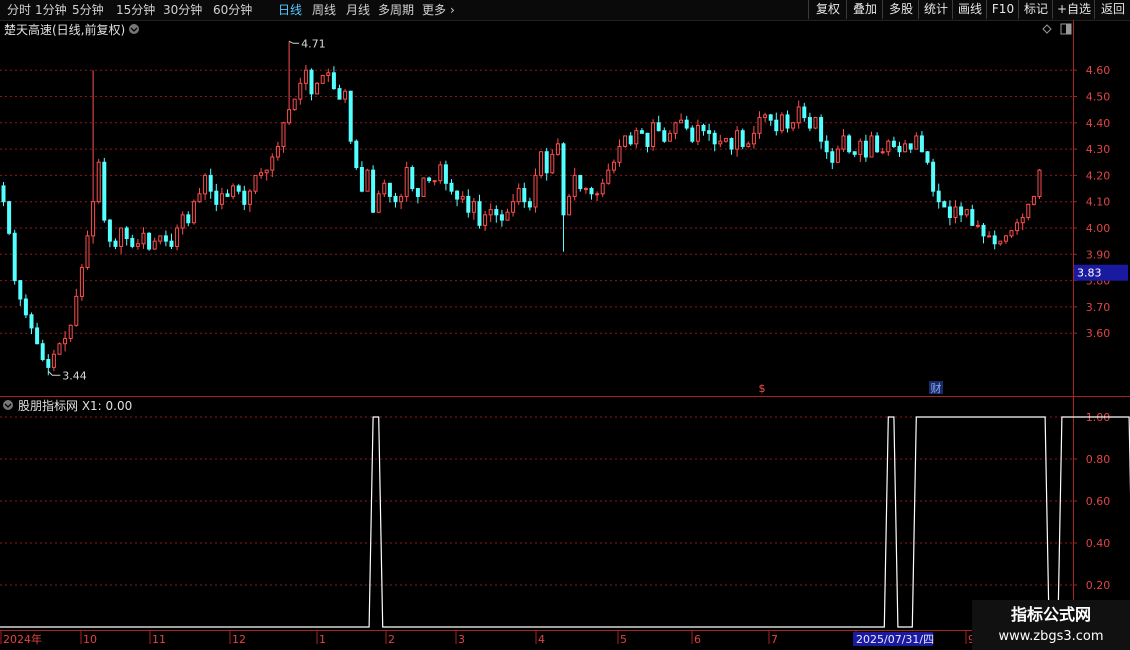 Image resolution: width=1130 pixels, height=650 pixels. I want to click on cursor-date-label: 2025/07/31/四, so click(895, 639).